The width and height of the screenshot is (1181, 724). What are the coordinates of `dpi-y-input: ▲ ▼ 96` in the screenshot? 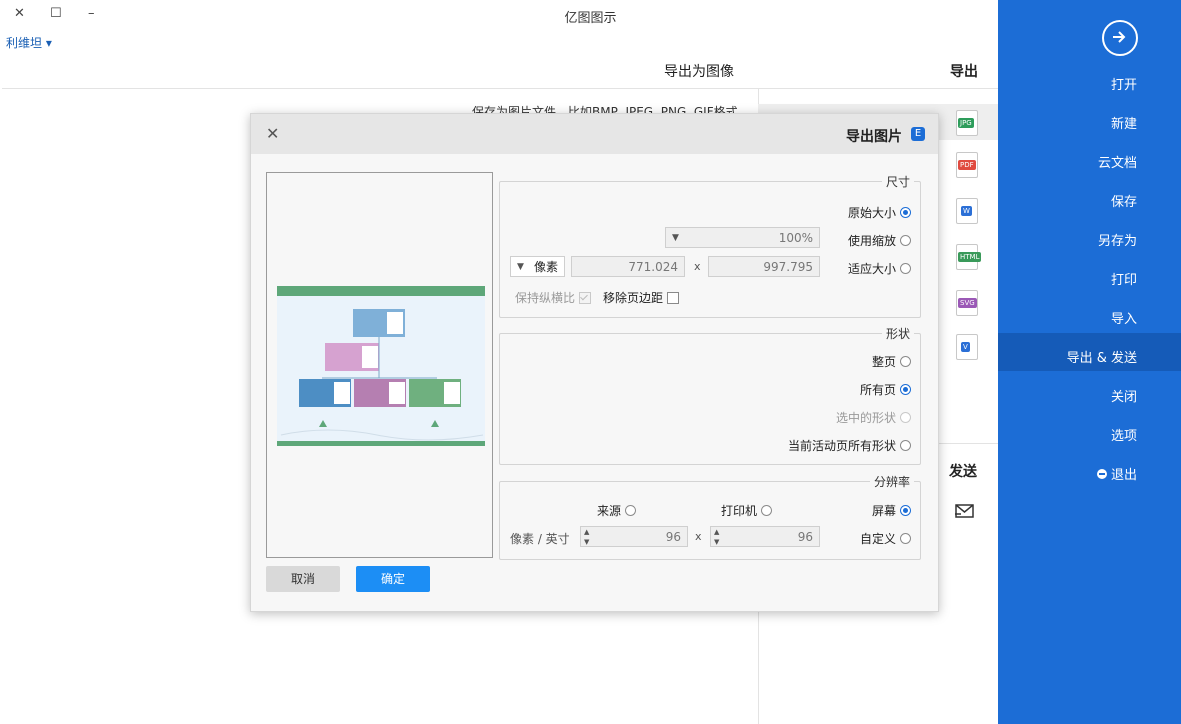 It's located at (634, 536).